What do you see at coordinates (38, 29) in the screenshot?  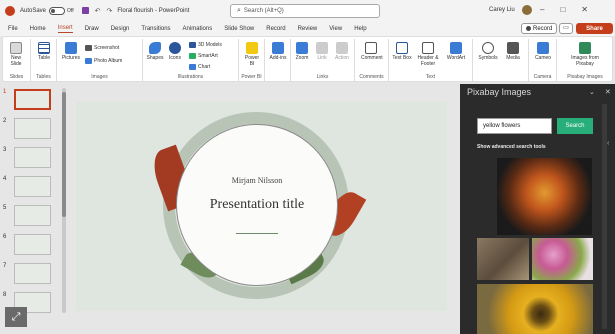 I see `tab-home: Home` at bounding box center [38, 29].